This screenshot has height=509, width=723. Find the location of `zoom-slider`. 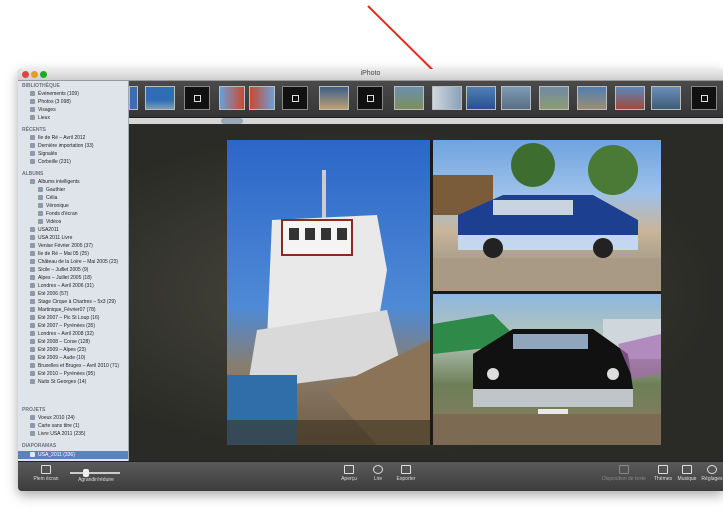

zoom-slider is located at coordinates (95, 473).